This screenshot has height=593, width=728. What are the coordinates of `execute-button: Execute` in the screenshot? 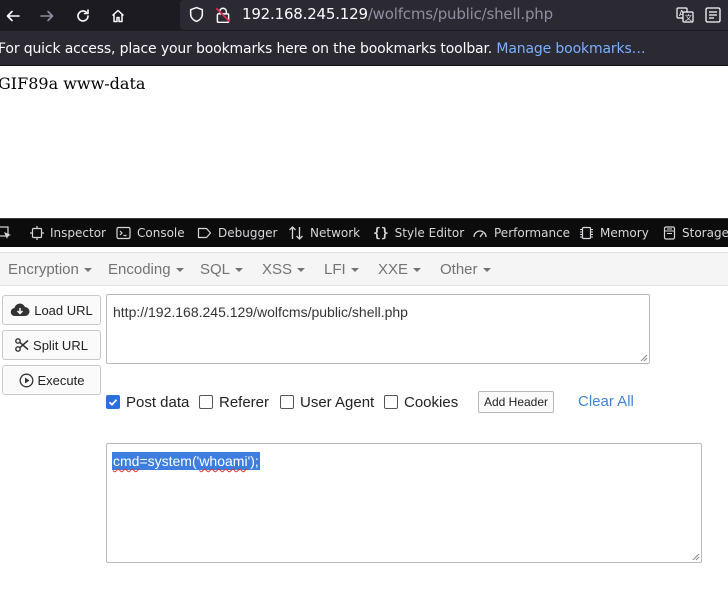 It's located at (51, 380).